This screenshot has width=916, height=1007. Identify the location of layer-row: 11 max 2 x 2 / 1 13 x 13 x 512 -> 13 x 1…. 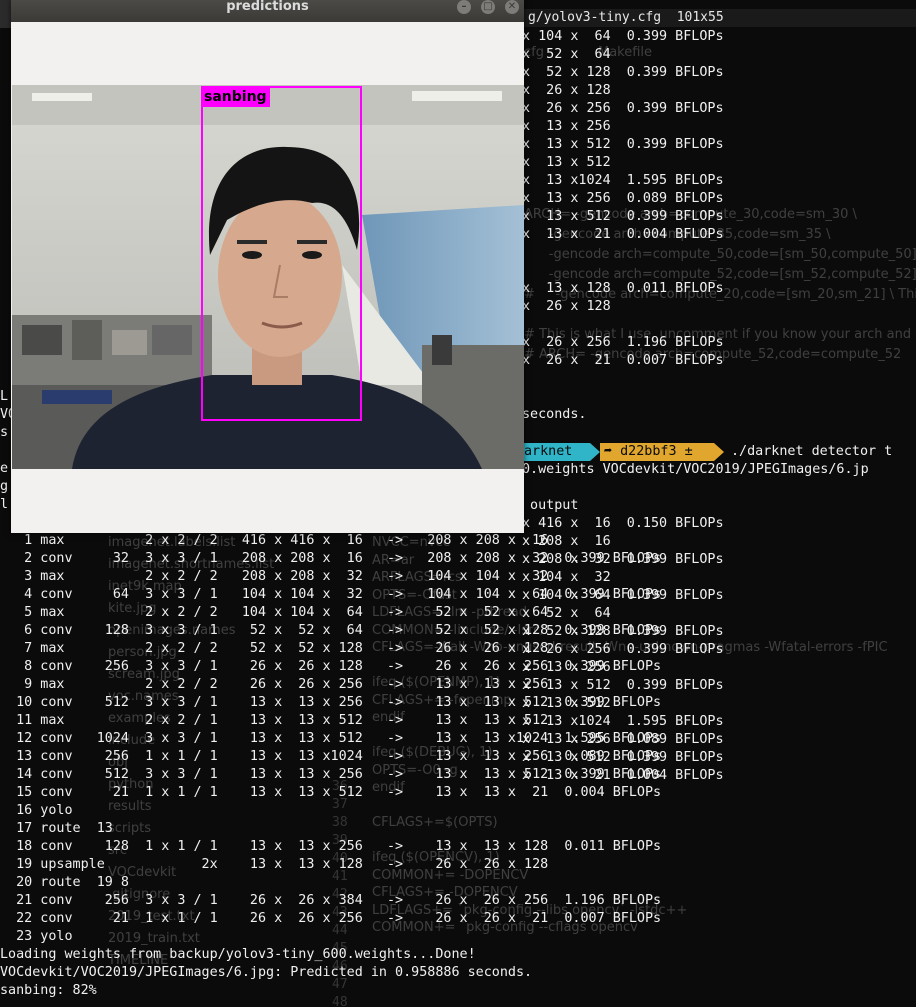
(274, 720).